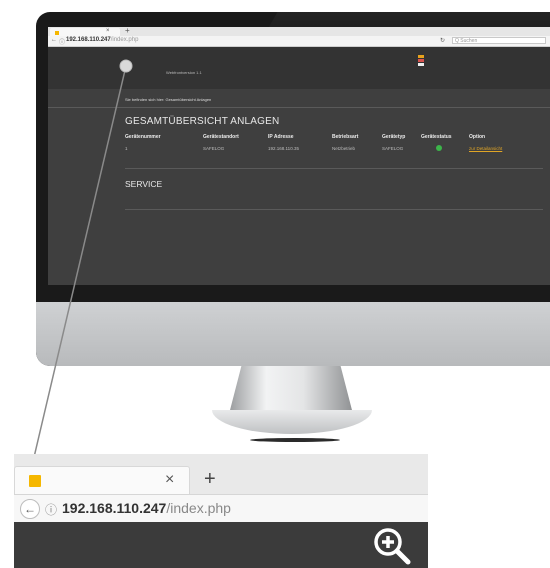  Describe the element at coordinates (88, 40) in the screenshot. I see `url-host: 192.168.110.247` at that location.